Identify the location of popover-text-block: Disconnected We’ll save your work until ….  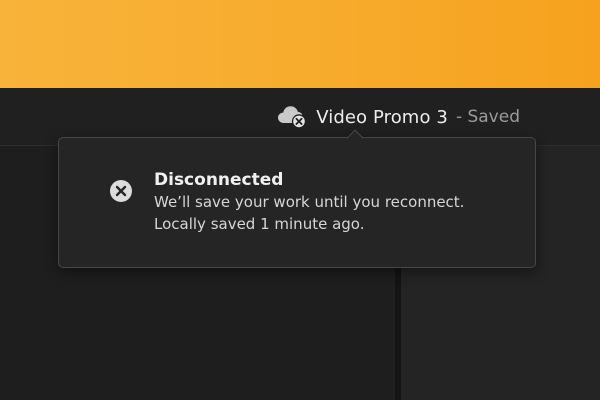
(339, 202).